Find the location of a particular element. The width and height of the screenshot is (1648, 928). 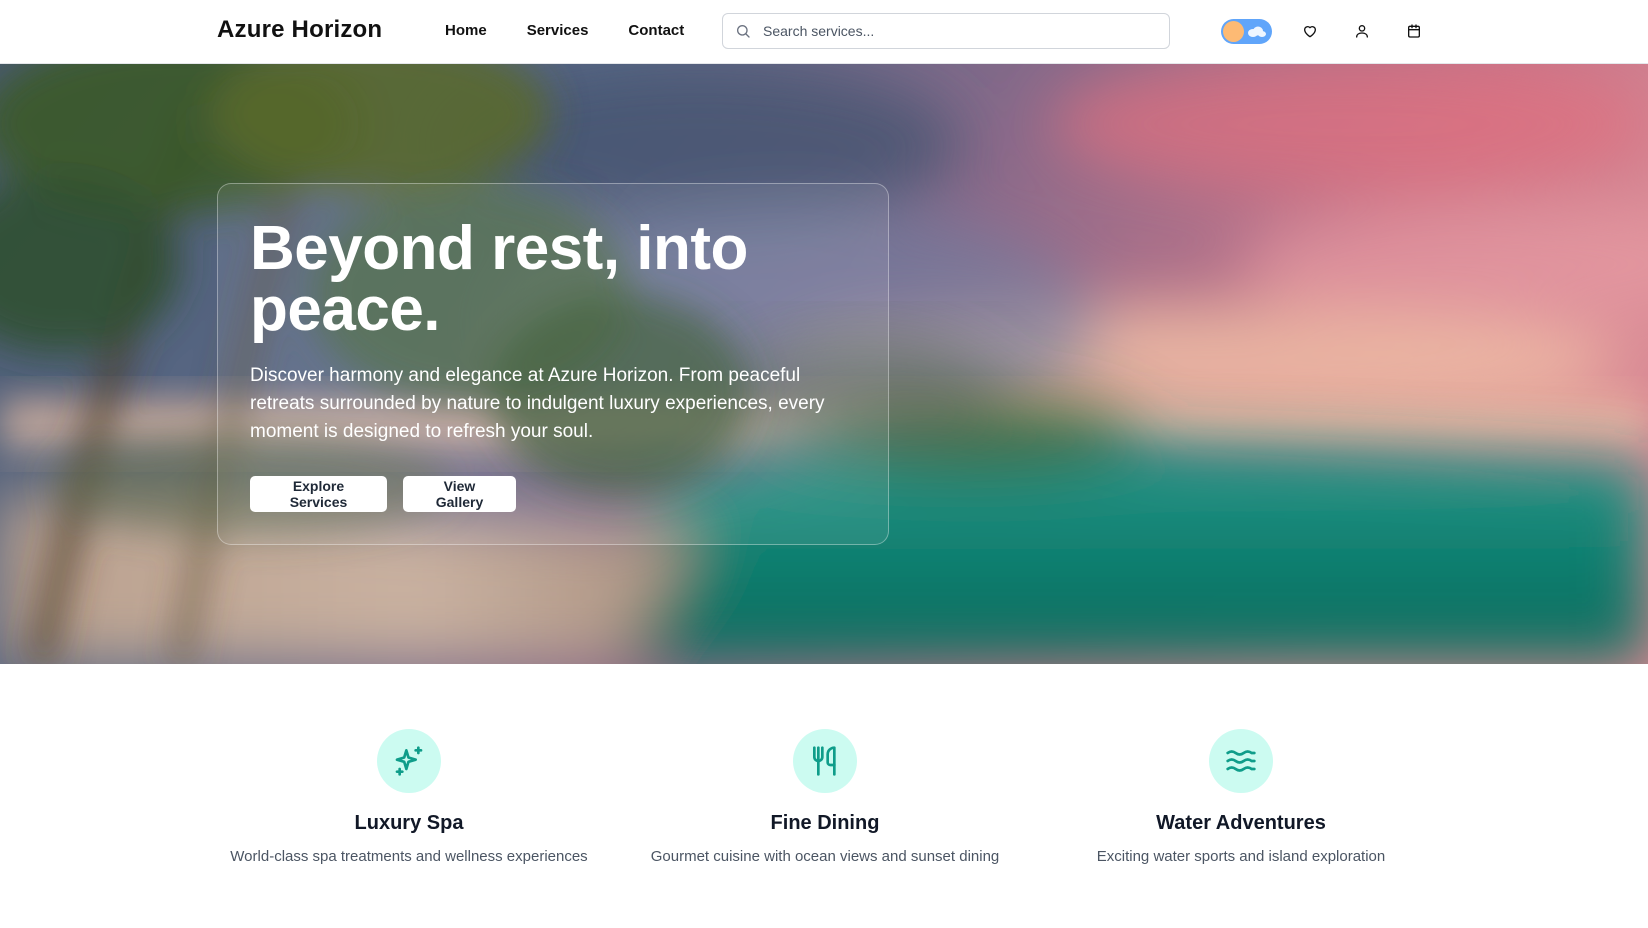

top-navbar: Azure Horizon Home Services Contact is located at coordinates (824, 32).